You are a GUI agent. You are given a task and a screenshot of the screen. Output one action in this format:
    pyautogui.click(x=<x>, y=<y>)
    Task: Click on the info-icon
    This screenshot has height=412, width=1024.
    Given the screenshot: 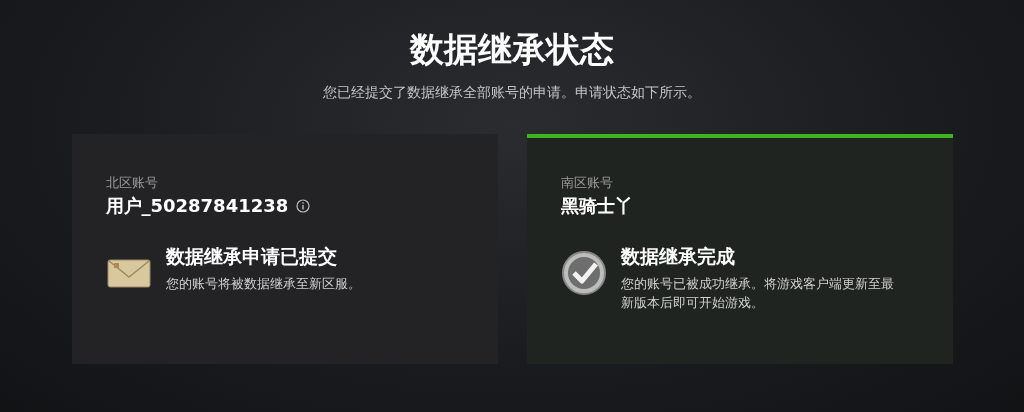 What is the action you would take?
    pyautogui.click(x=303, y=206)
    